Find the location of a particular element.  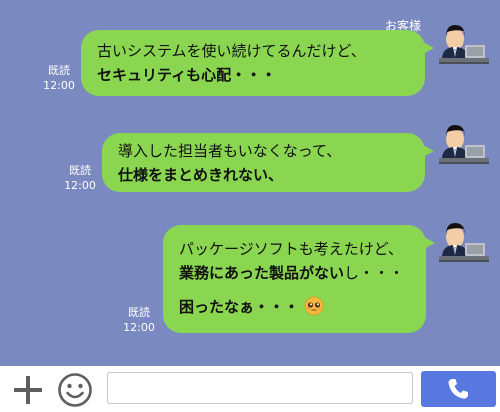

input-bar is located at coordinates (250, 389).